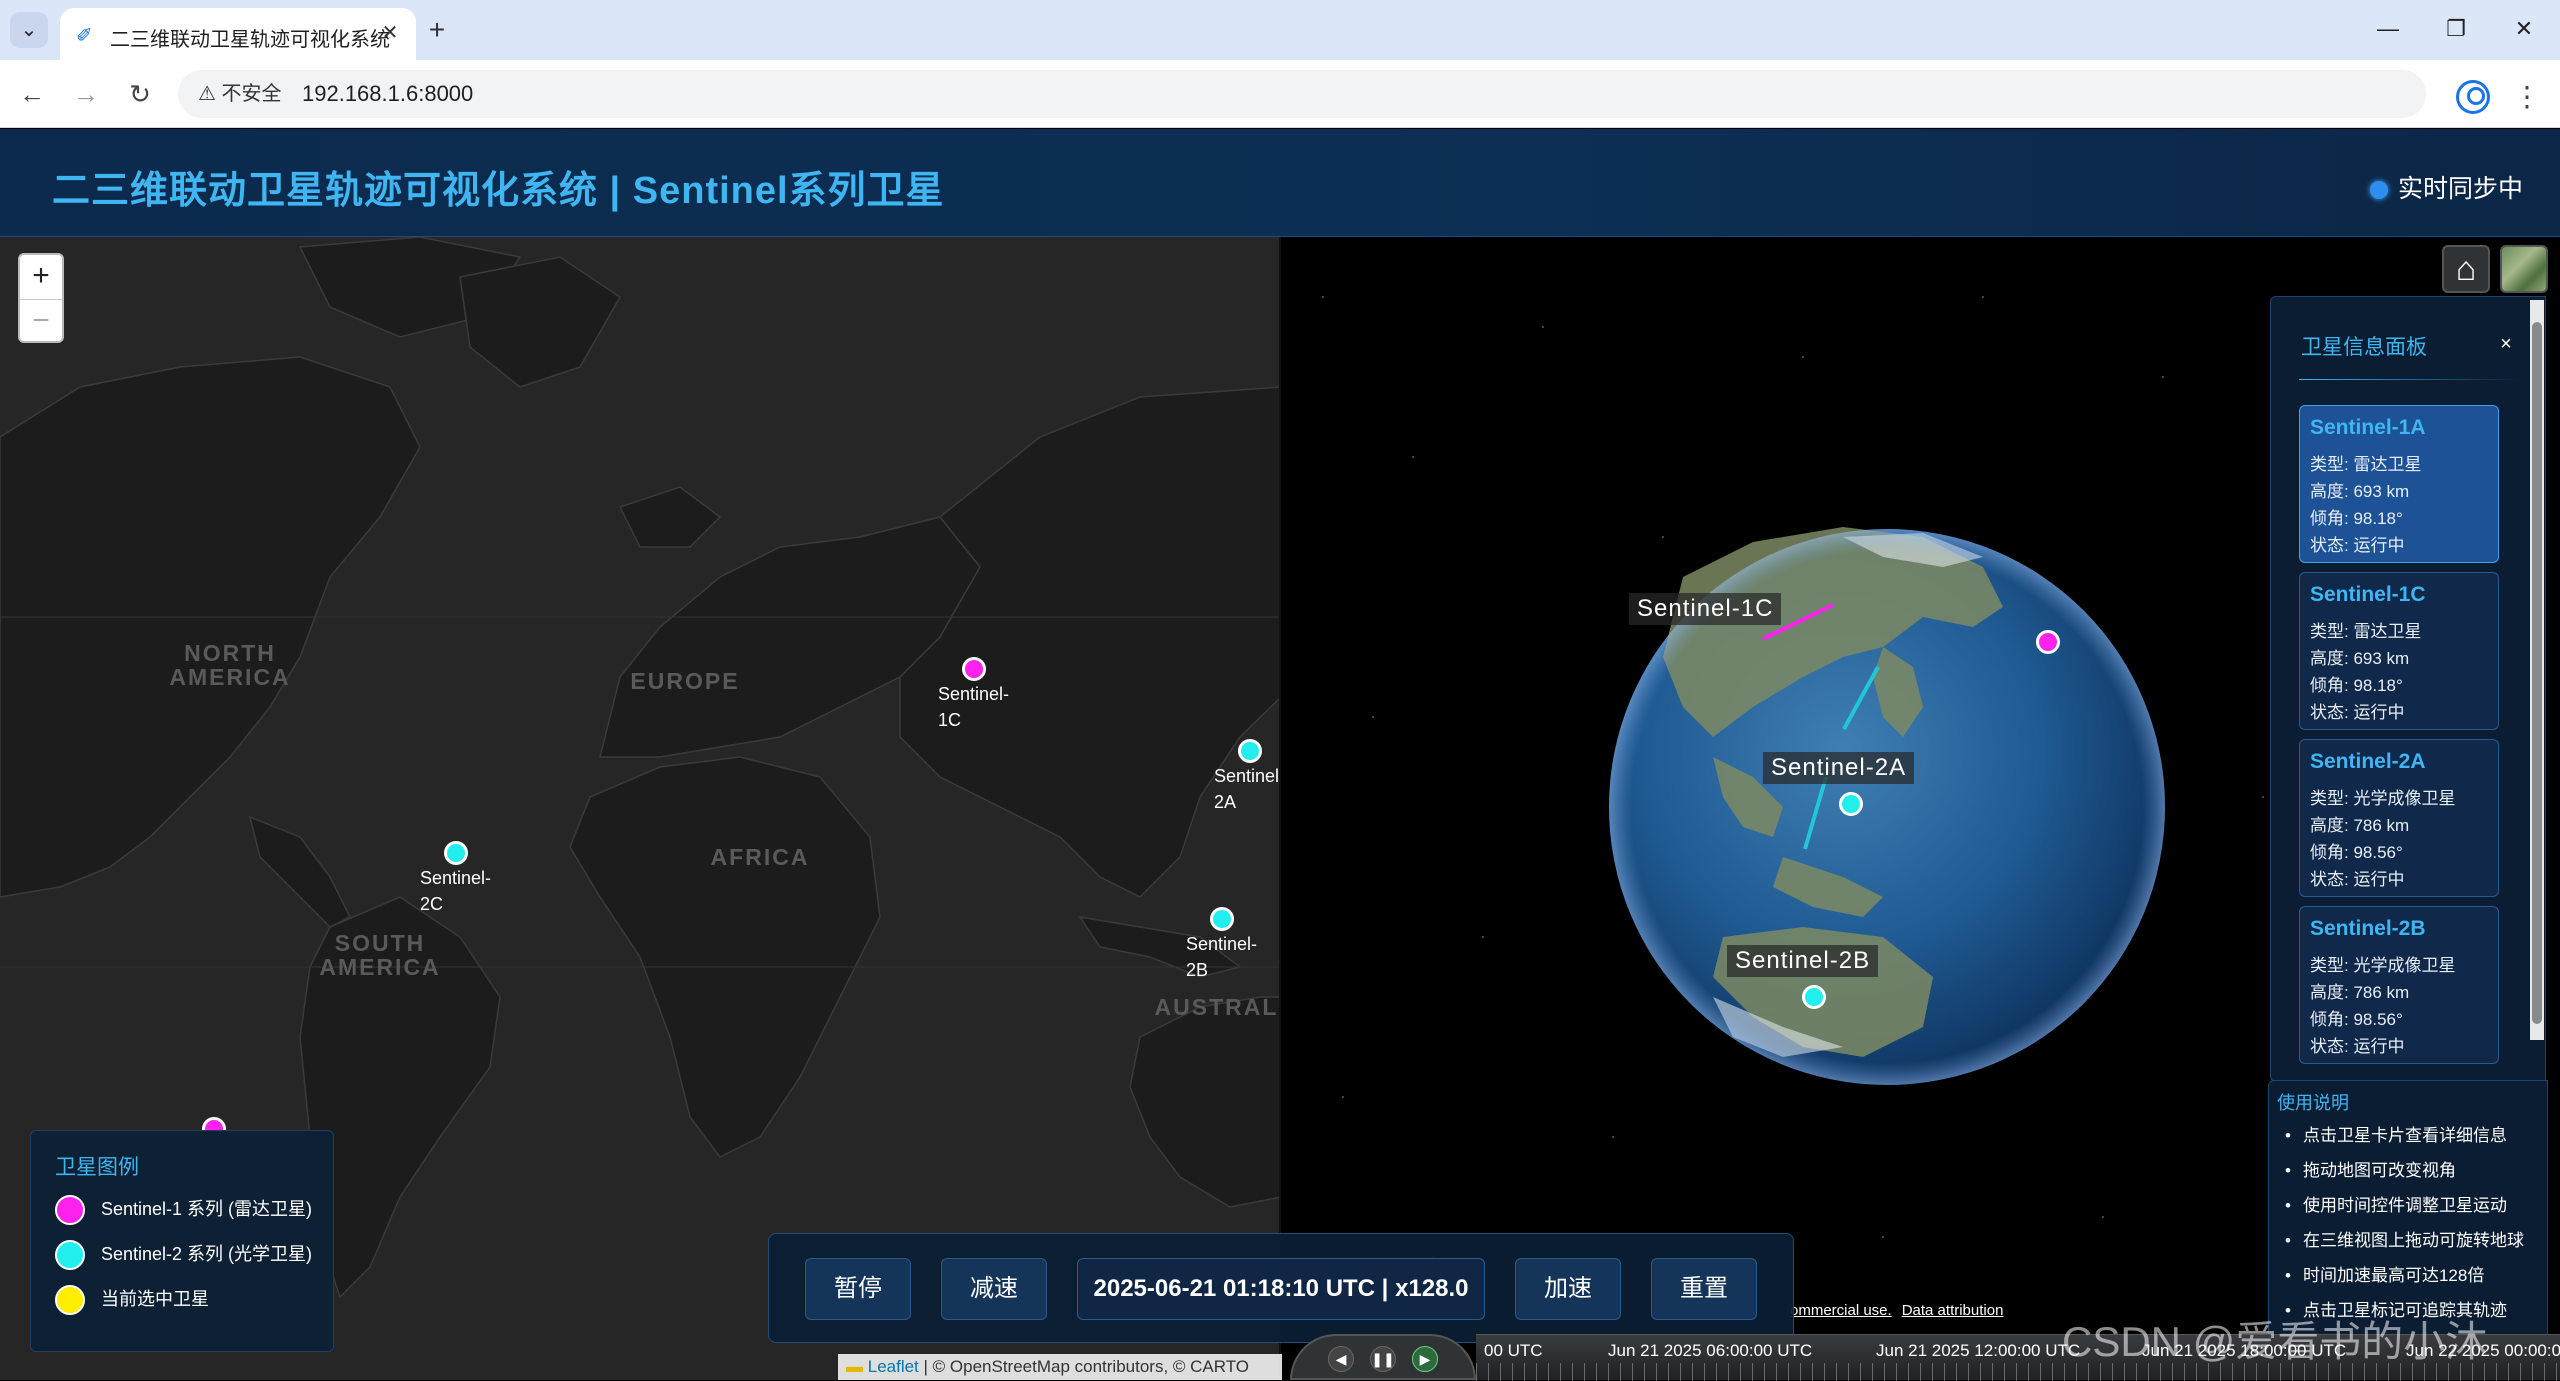 Image resolution: width=2560 pixels, height=1381 pixels. What do you see at coordinates (84, 36) in the screenshot?
I see `app-favicon-icon: ✐` at bounding box center [84, 36].